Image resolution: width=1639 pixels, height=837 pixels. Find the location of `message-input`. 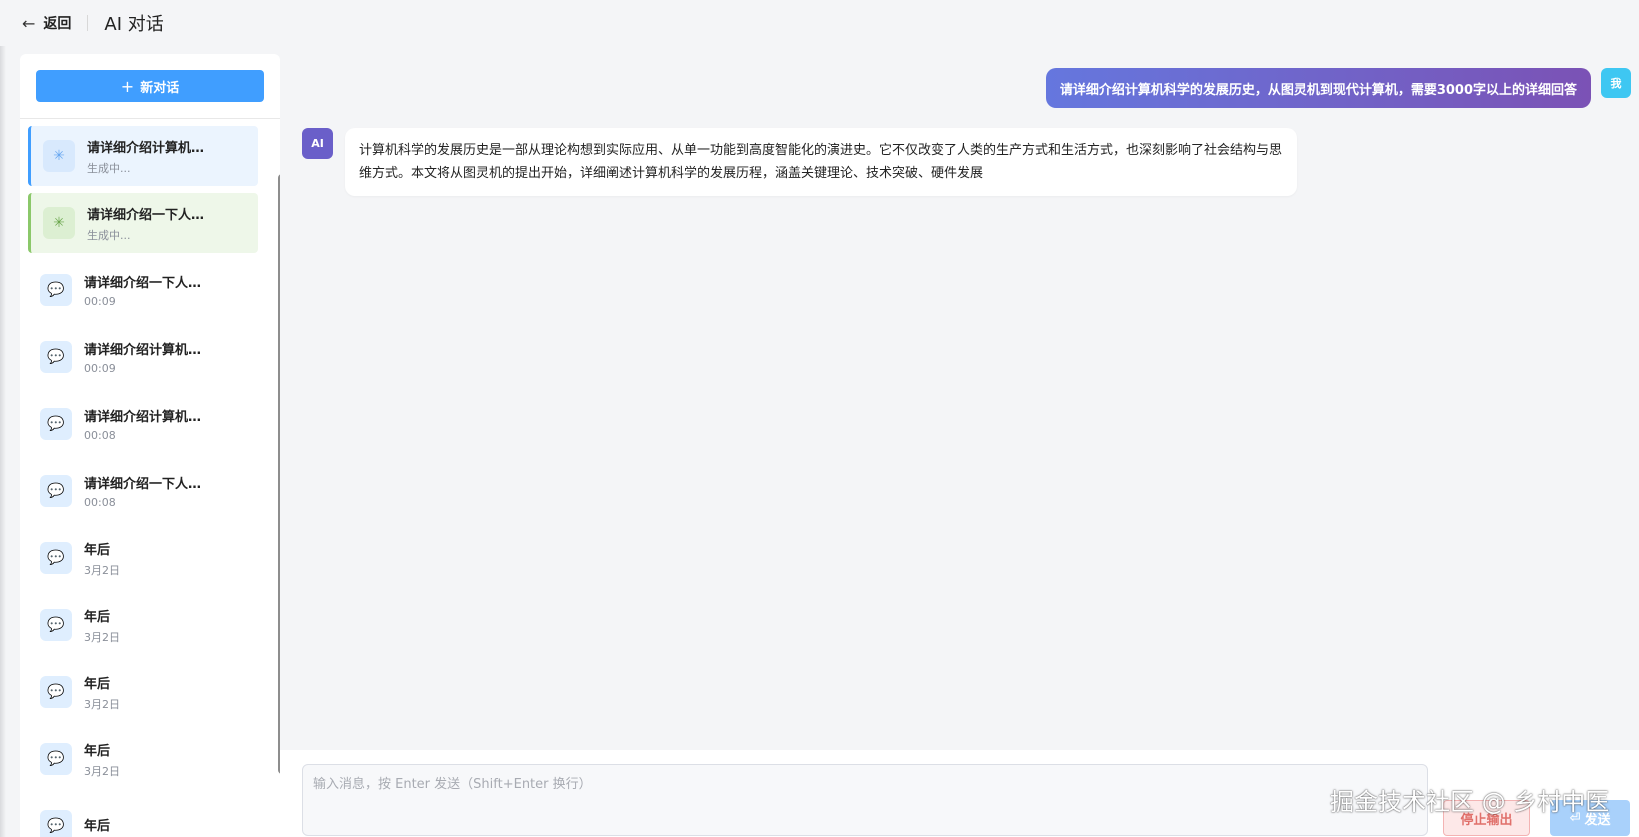

message-input is located at coordinates (865, 800).